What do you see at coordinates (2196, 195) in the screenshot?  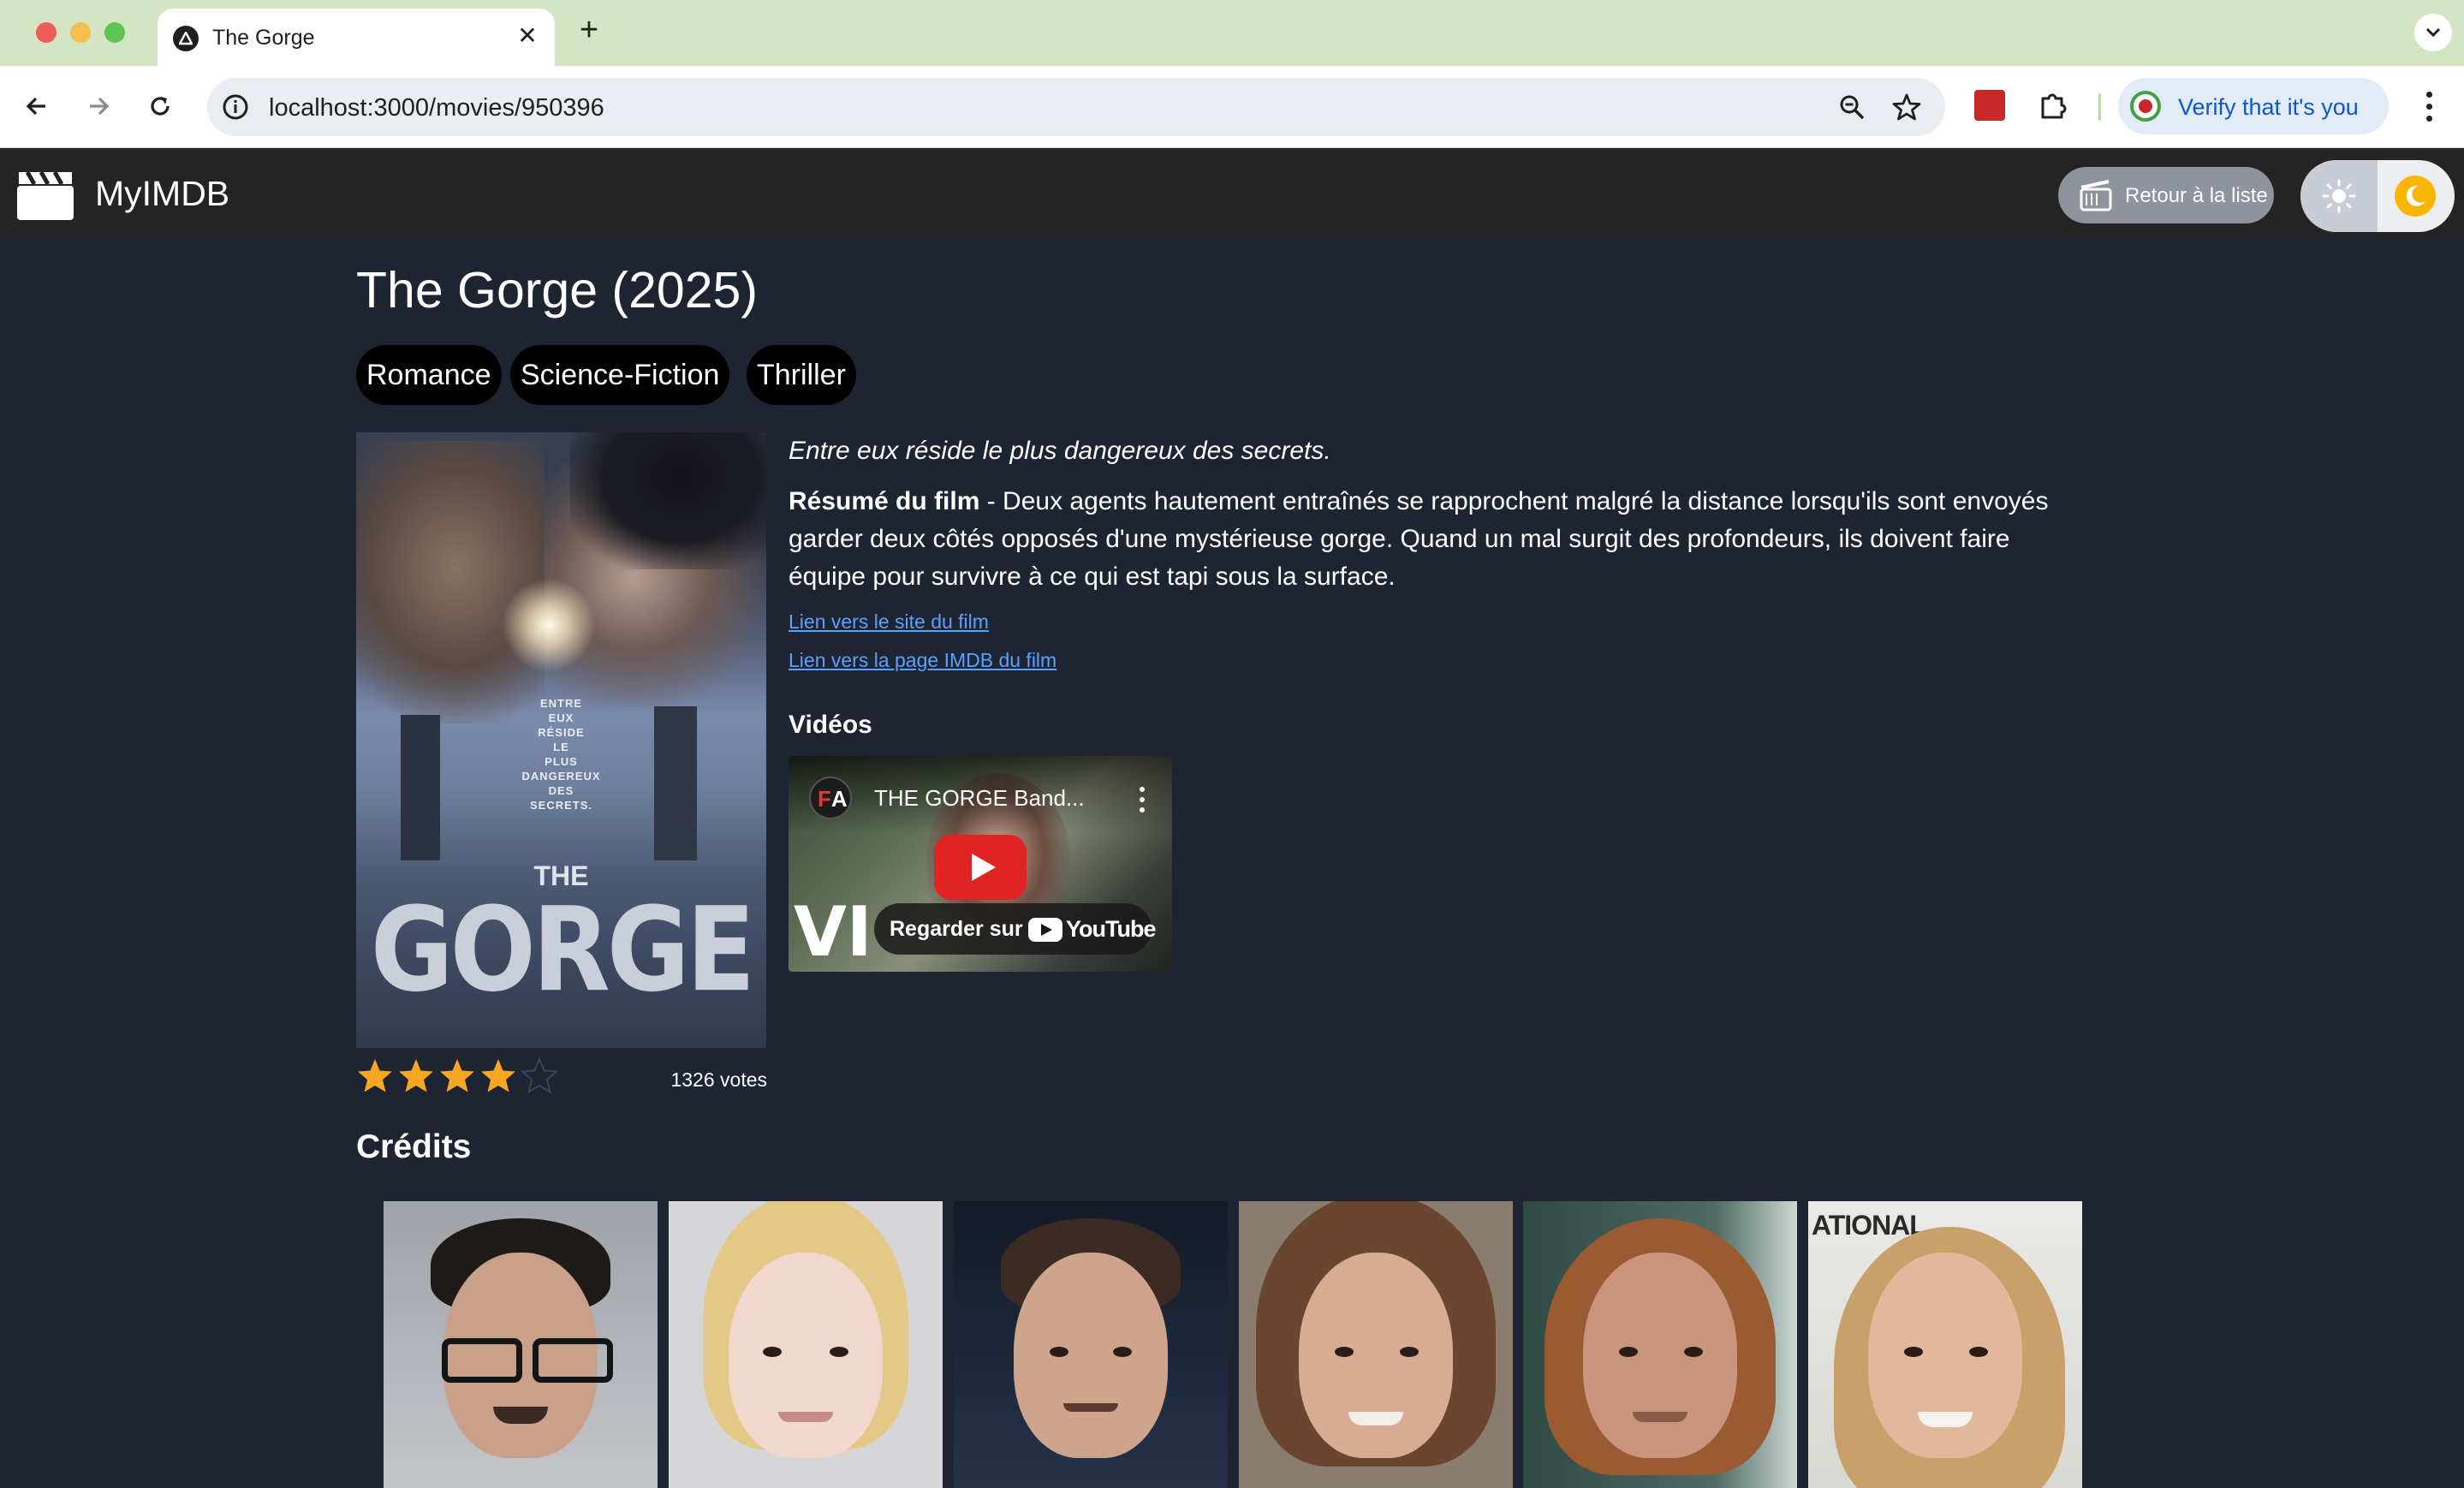 I see `back-to-list-label: Retour à la liste` at bounding box center [2196, 195].